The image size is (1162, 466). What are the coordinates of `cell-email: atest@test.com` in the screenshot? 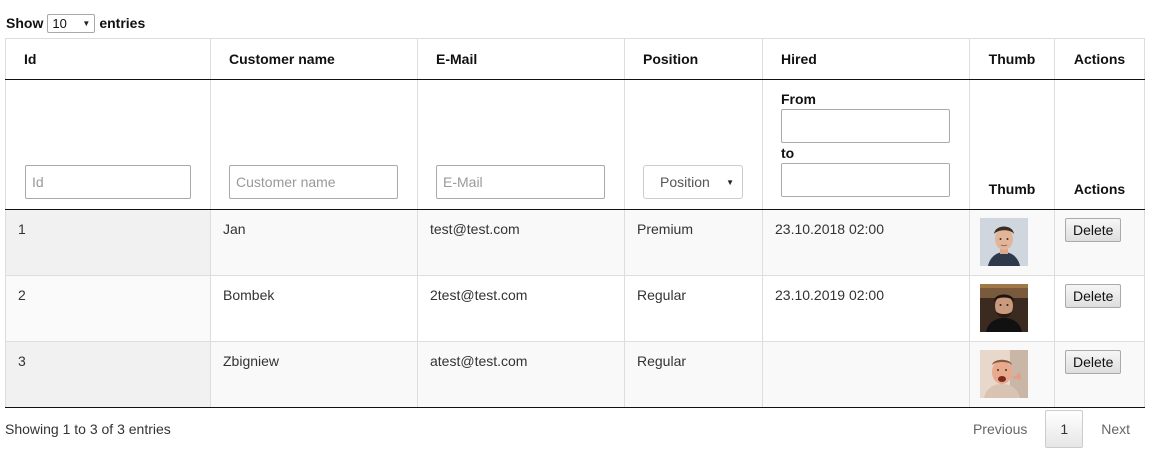 It's located at (521, 374).